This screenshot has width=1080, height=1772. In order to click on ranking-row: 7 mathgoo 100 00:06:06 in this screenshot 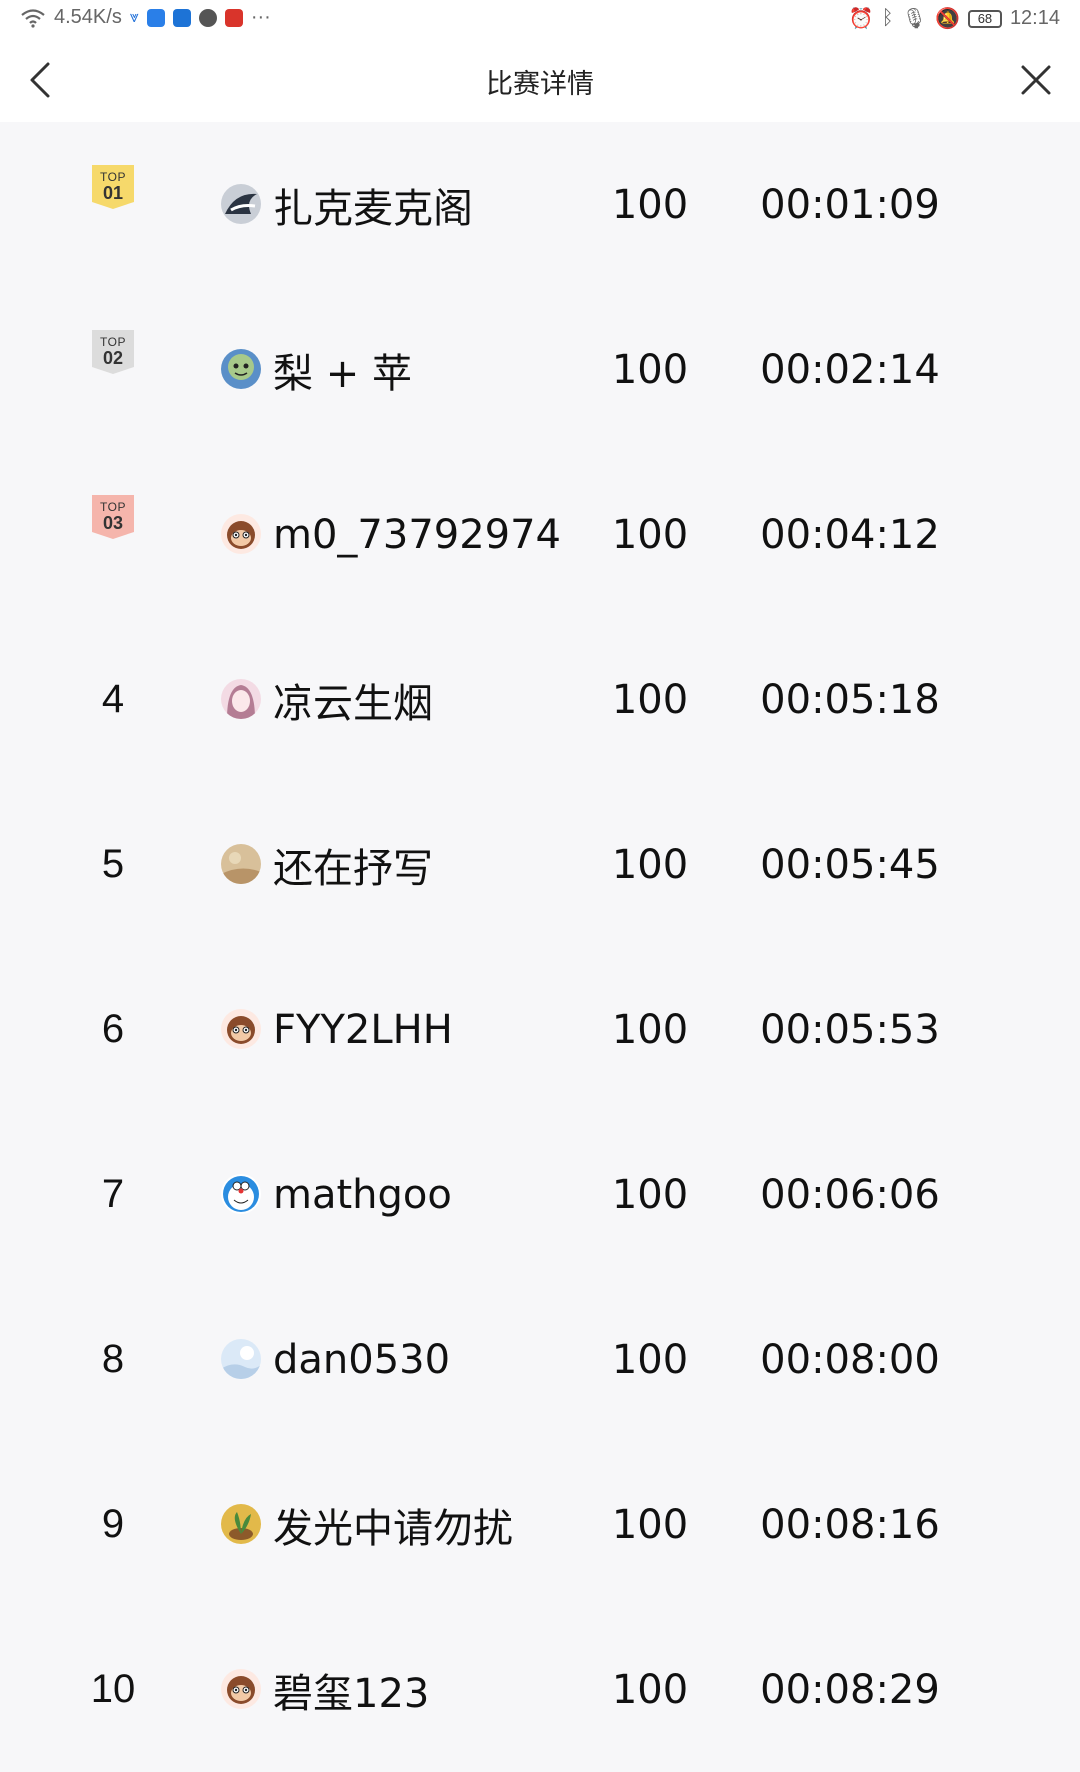, I will do `click(540, 1194)`.